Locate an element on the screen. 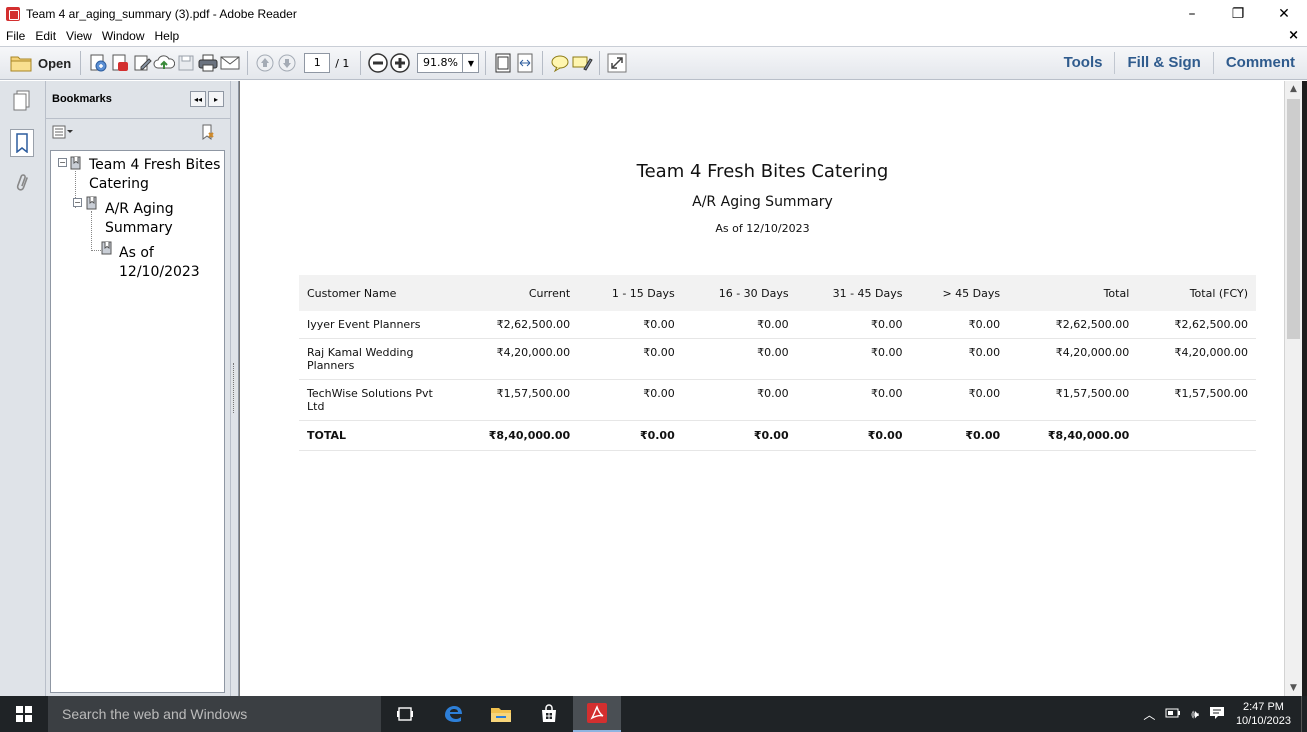 Image resolution: width=1307 pixels, height=732 pixels. bookmarks-panel-icon is located at coordinates (22, 143).